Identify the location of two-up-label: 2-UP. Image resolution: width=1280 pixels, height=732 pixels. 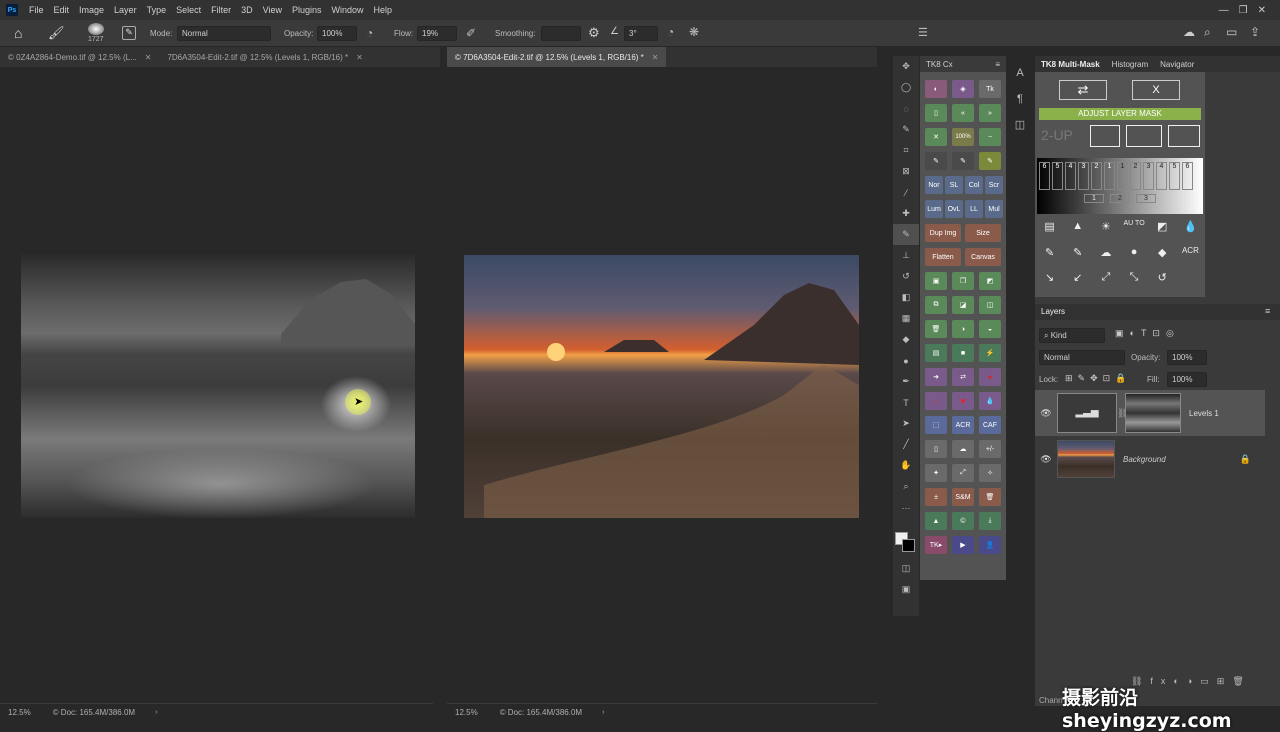
(1057, 135).